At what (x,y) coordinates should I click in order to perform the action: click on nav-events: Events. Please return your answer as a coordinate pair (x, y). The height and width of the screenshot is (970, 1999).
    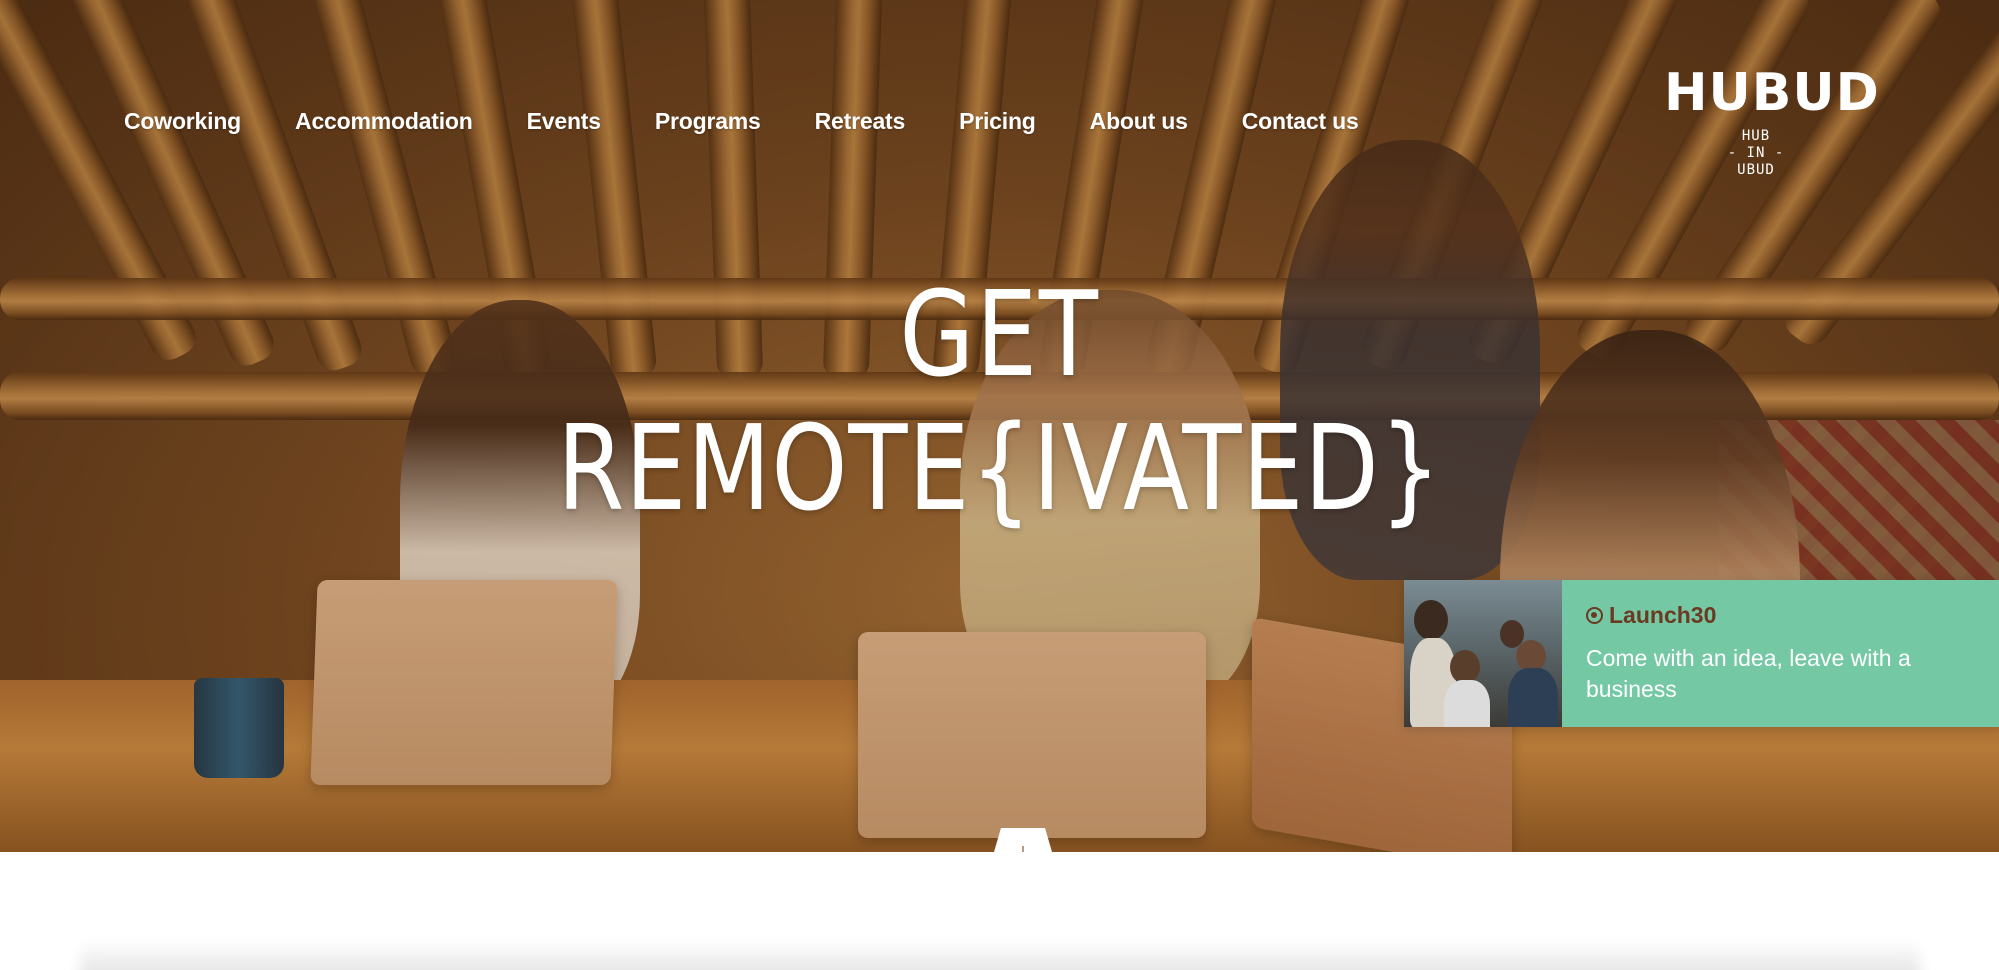
    Looking at the image, I should click on (564, 121).